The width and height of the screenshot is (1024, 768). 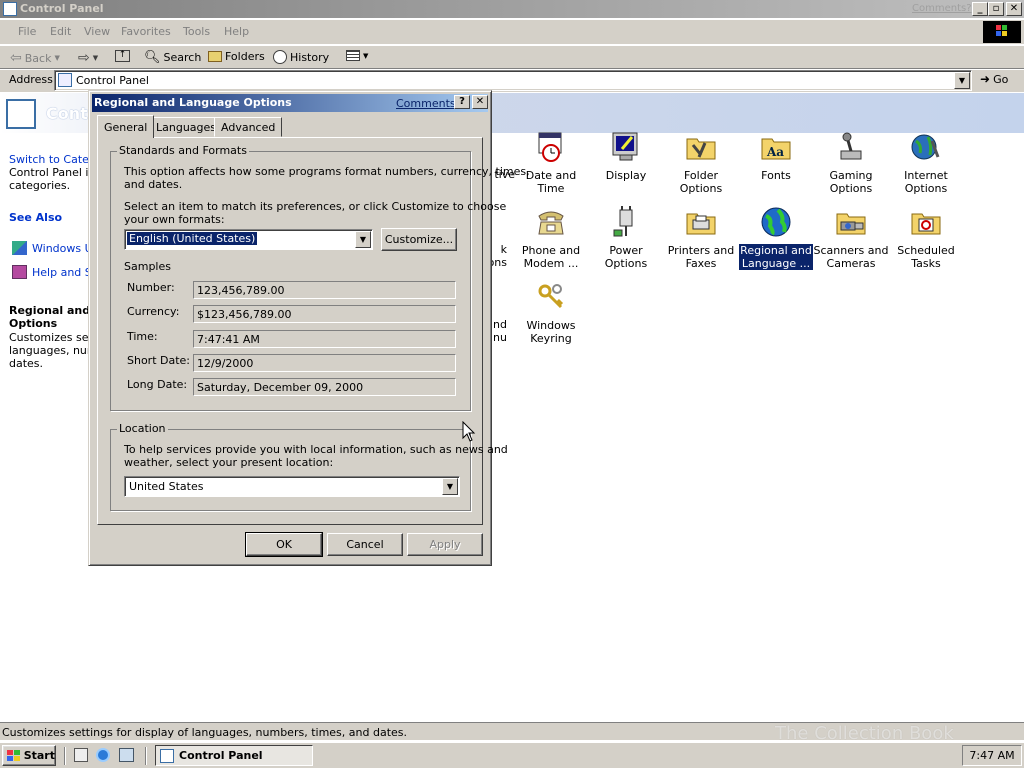 What do you see at coordinates (236, 31) in the screenshot?
I see `menu-help: Help` at bounding box center [236, 31].